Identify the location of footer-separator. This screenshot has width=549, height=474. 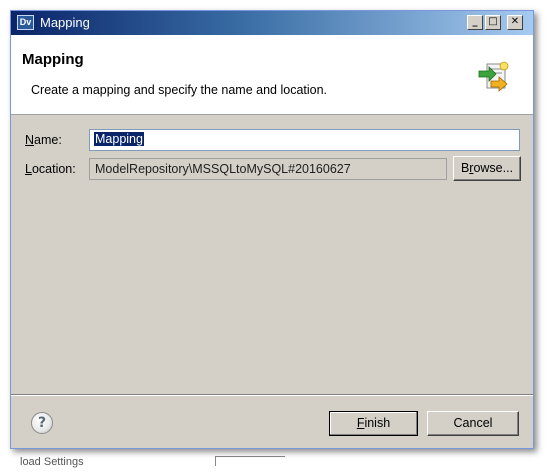
(272, 395).